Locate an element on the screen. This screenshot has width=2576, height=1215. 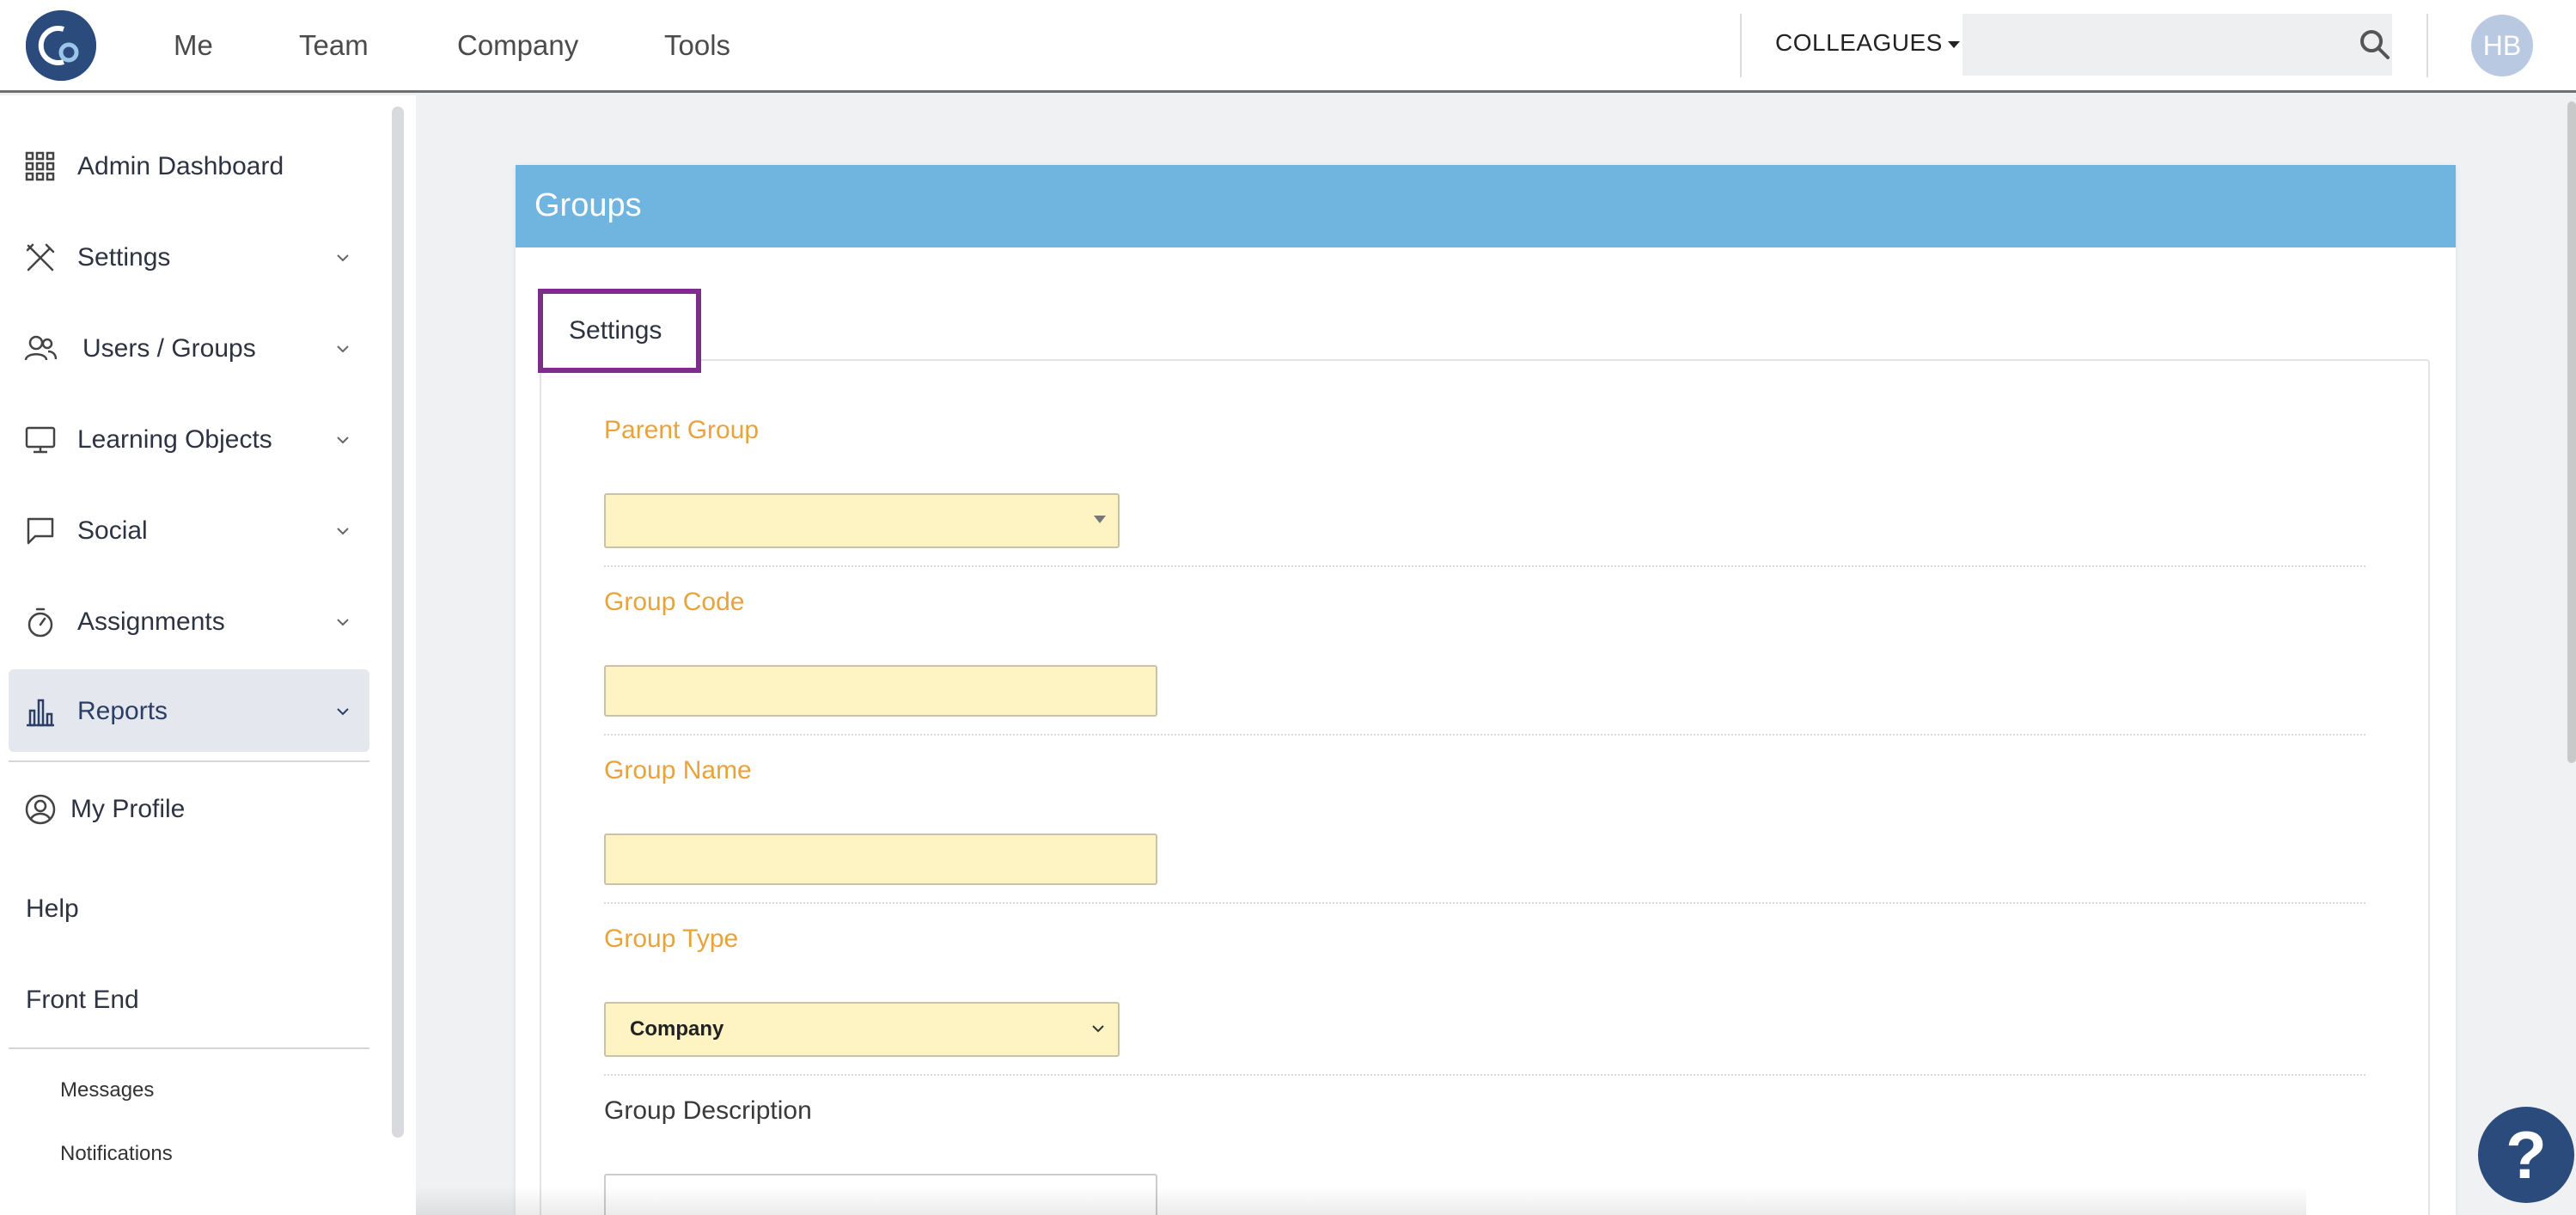
parent-group-label: Parent Group is located at coordinates (682, 430).